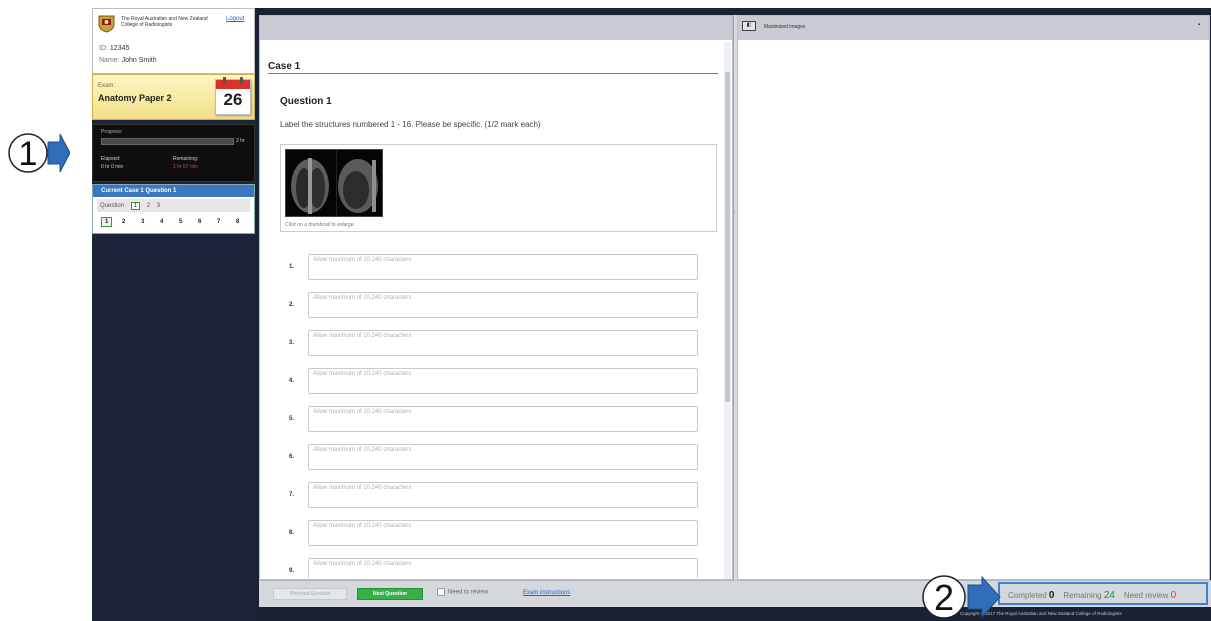 Image resolution: width=1211 pixels, height=621 pixels. I want to click on xray-thumbnail, so click(334, 183).